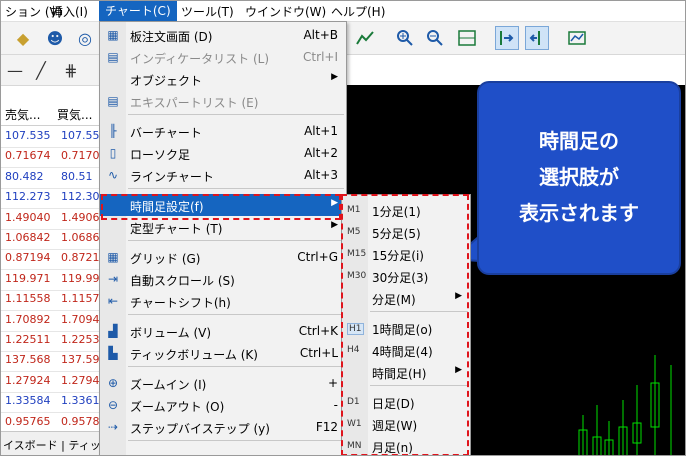 This screenshot has width=686, height=456. What do you see at coordinates (171, 333) in the screenshot?
I see `chart-menu-item-label: ボリューム (V)` at bounding box center [171, 333].